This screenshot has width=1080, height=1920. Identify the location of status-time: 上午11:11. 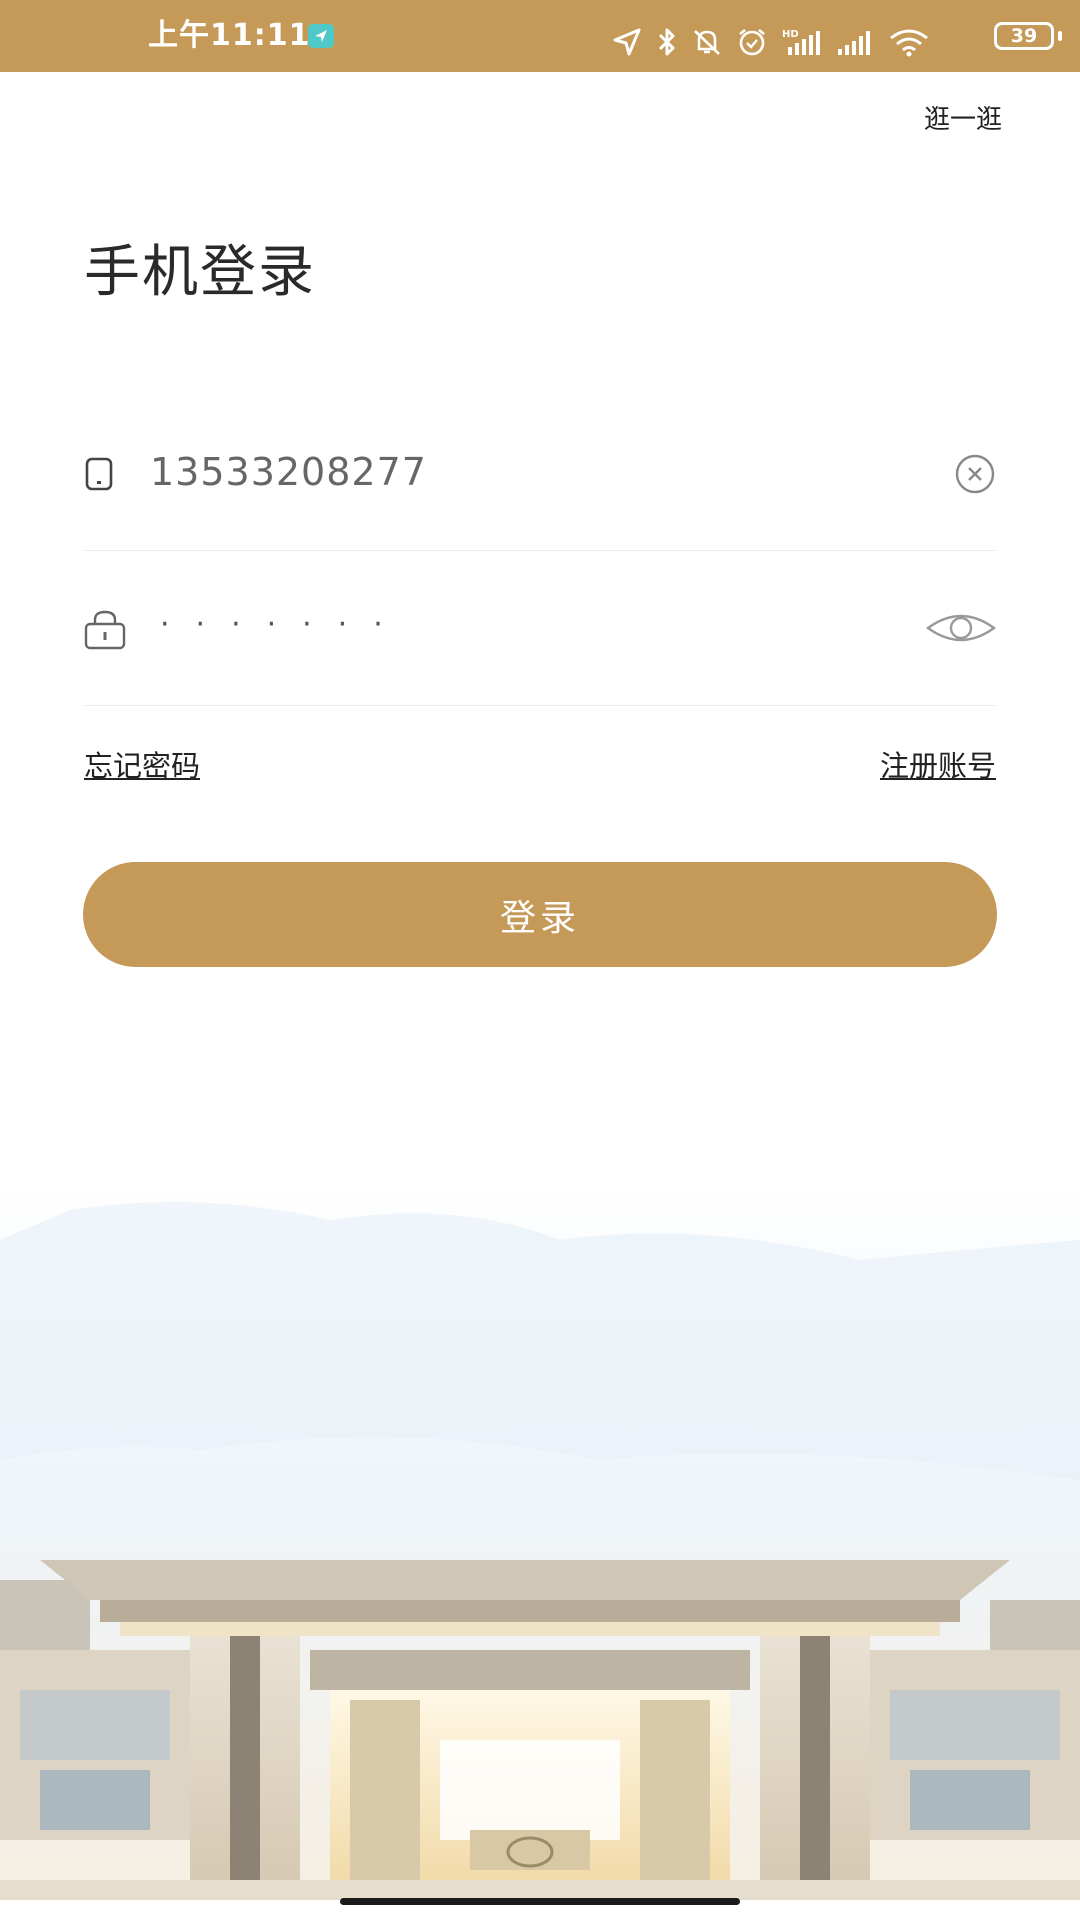
(229, 35).